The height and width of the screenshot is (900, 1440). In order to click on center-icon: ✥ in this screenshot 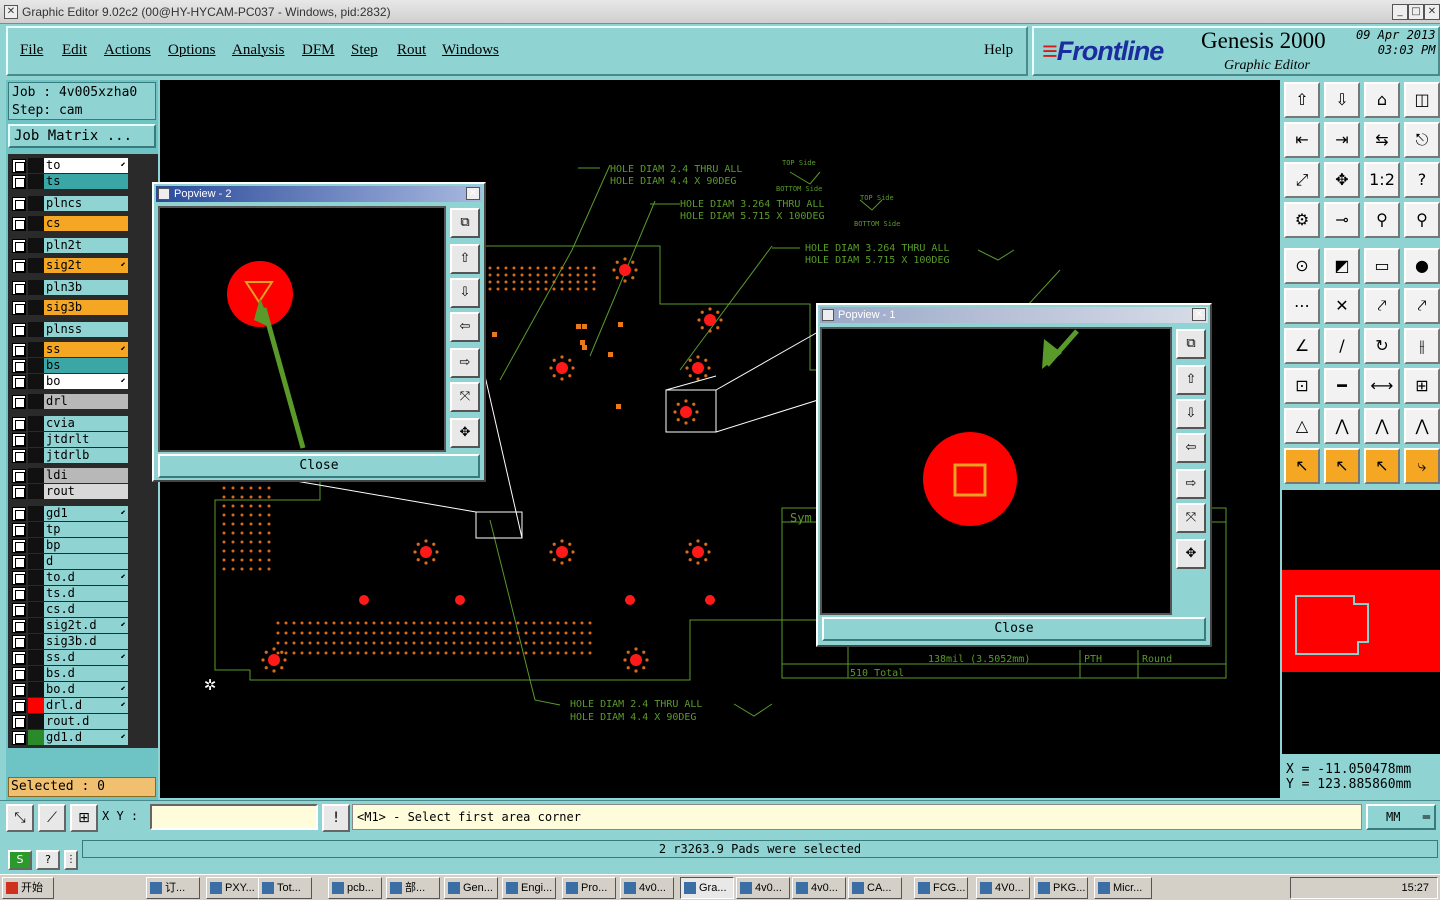, I will do `click(1342, 180)`.